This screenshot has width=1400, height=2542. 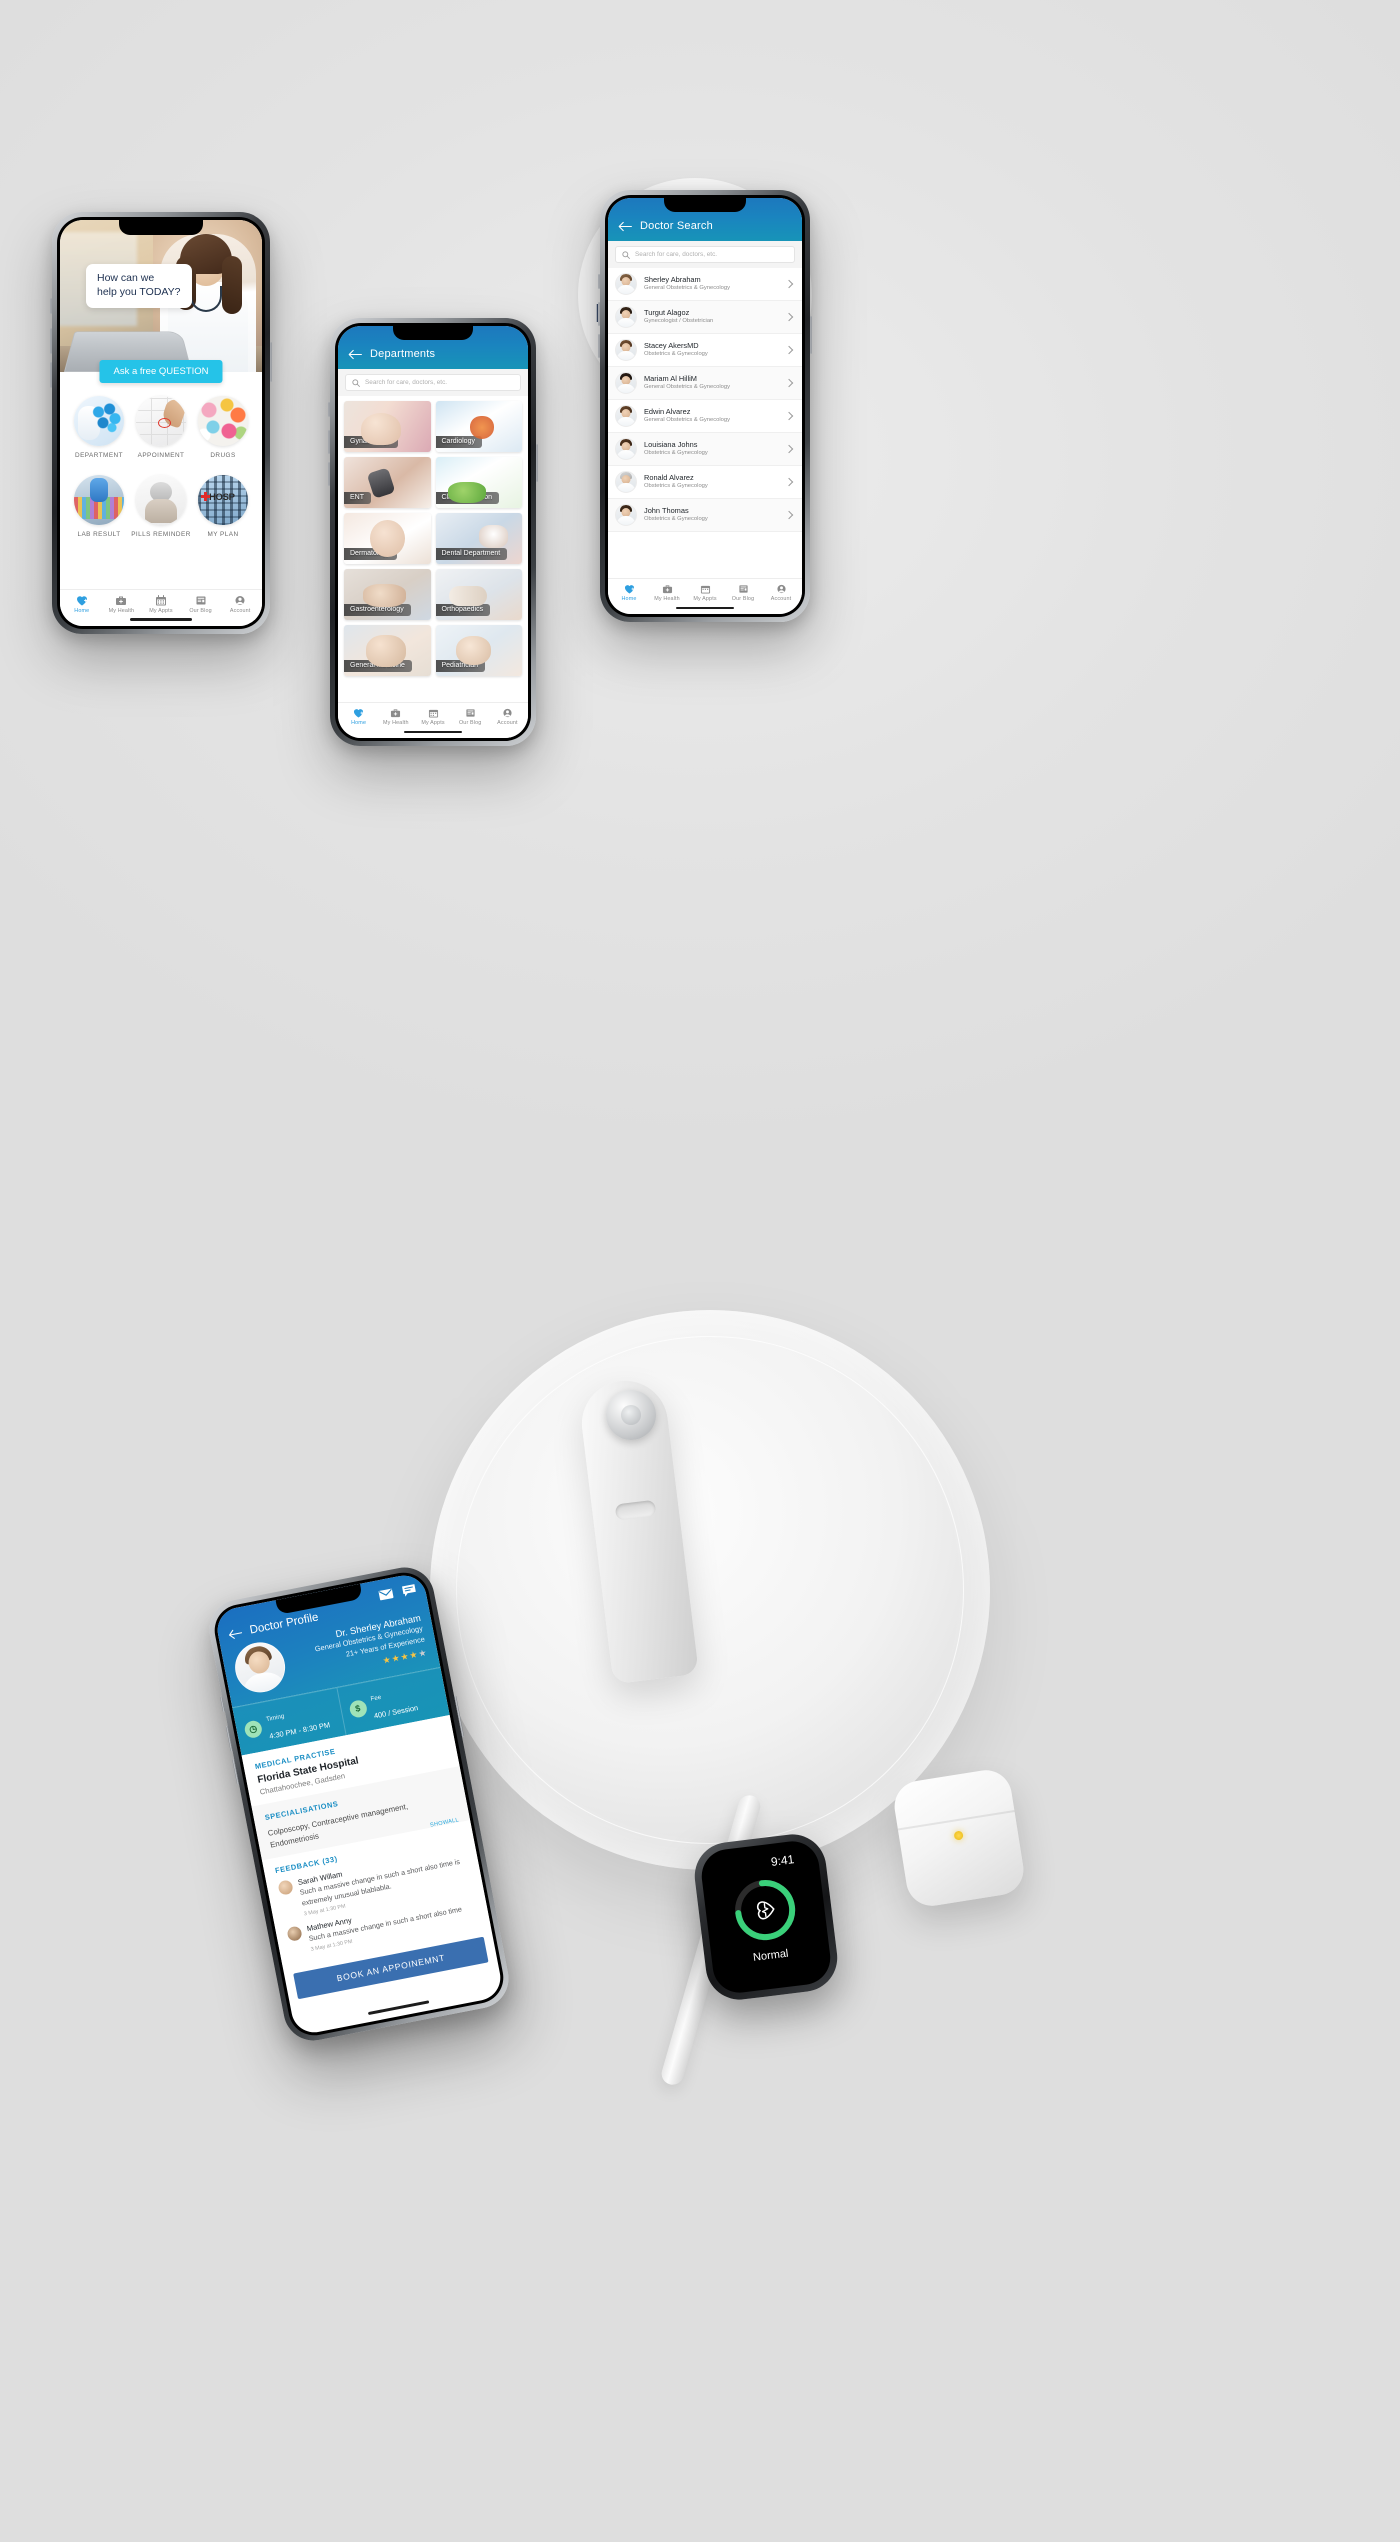 What do you see at coordinates (679, 321) in the screenshot?
I see `doctor-specialty: Gynecologist / Obstetrician` at bounding box center [679, 321].